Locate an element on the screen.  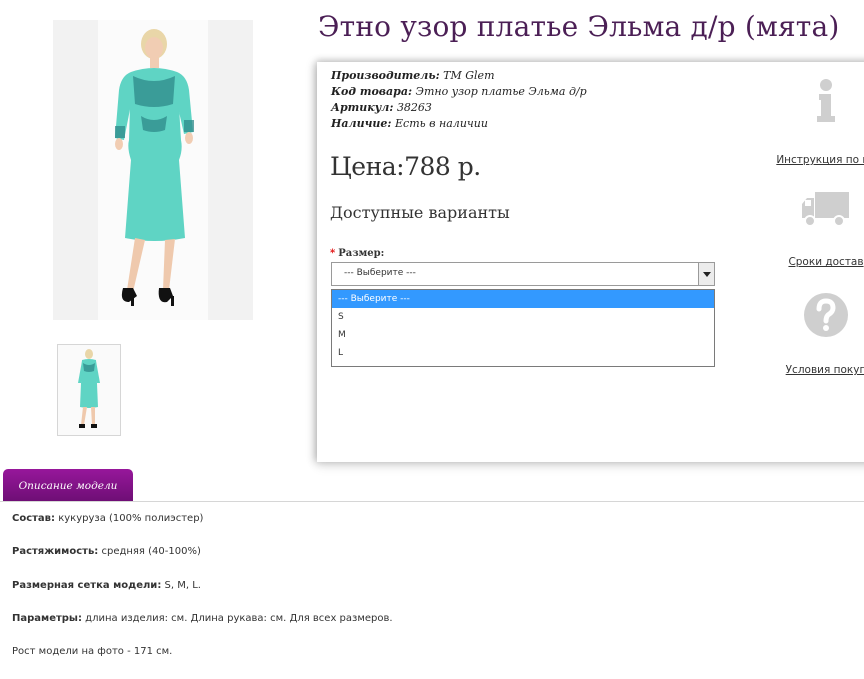
product-title: Этно узор платье Эльма д/р (мята) is located at coordinates (579, 26).